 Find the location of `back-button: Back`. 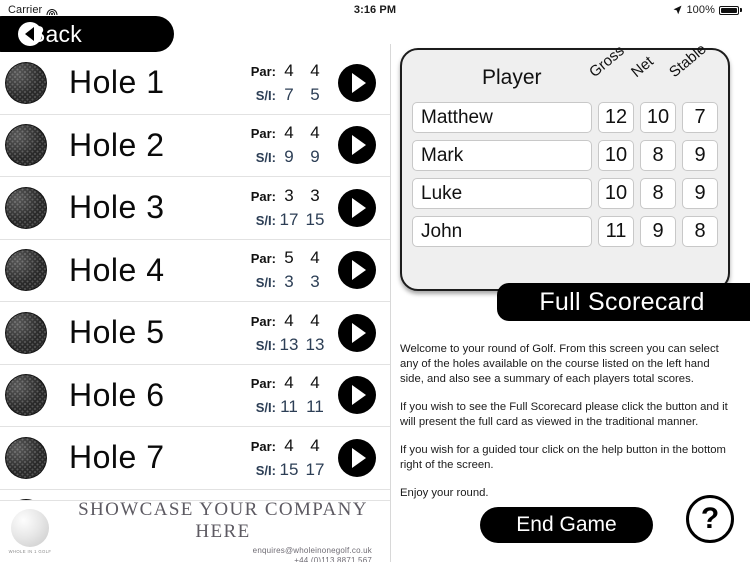

back-button: Back is located at coordinates (87, 34).